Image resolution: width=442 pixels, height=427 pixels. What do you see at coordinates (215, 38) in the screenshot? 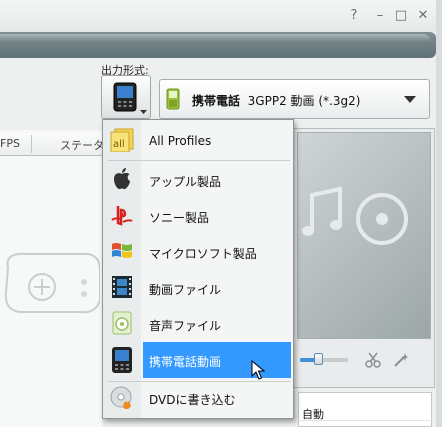
I see `banner-highlight` at bounding box center [215, 38].